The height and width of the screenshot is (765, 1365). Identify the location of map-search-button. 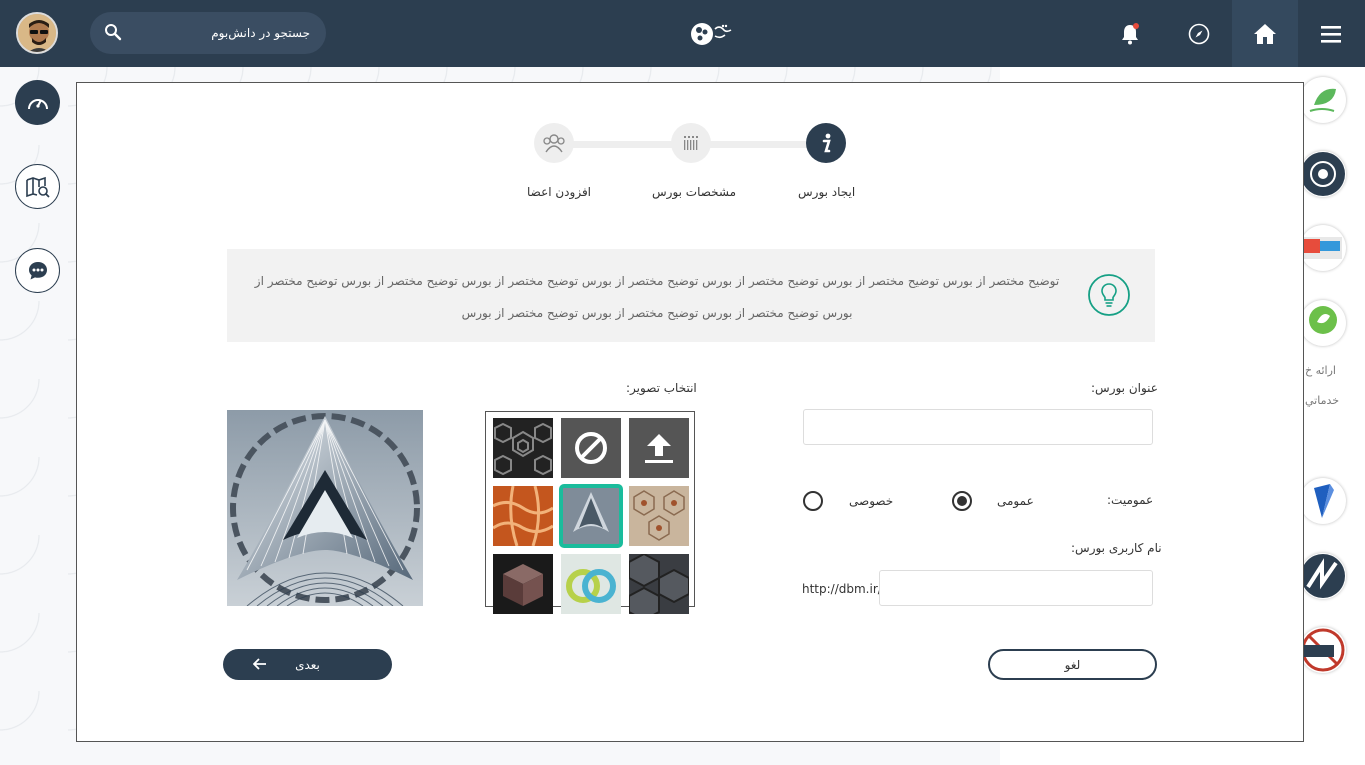
(37, 186).